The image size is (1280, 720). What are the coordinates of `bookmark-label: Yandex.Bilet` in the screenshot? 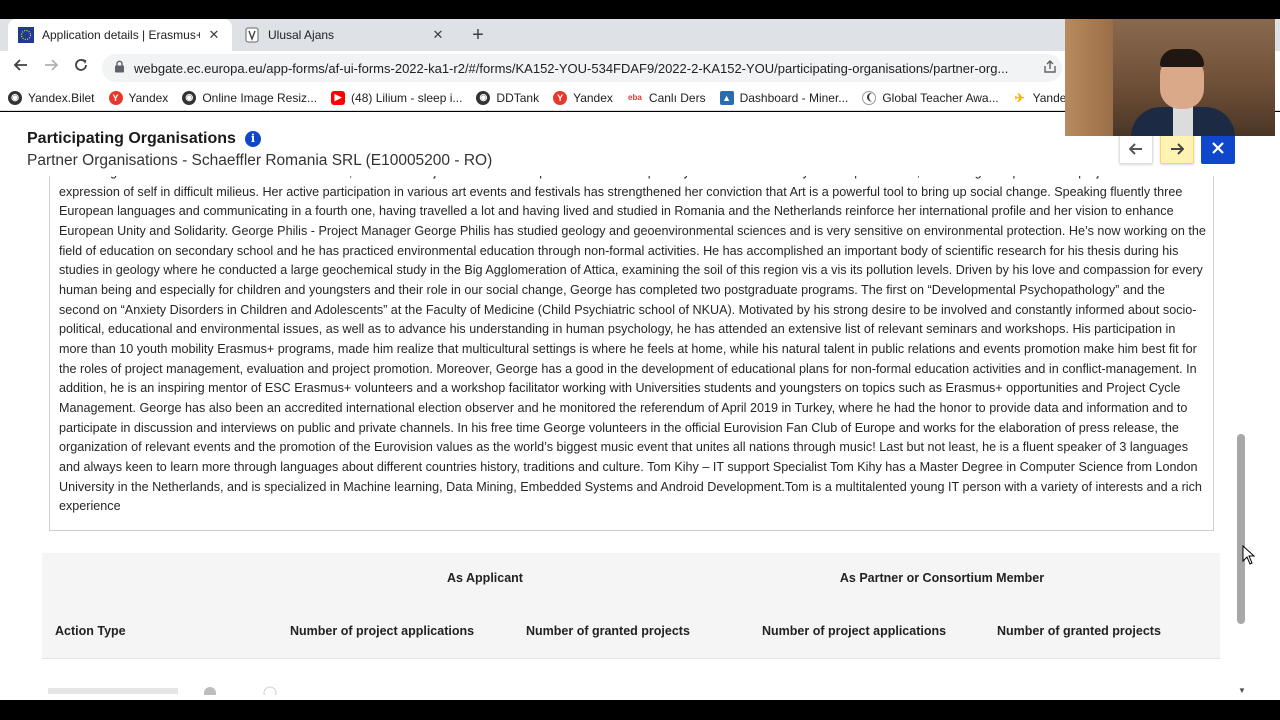 It's located at (61, 97).